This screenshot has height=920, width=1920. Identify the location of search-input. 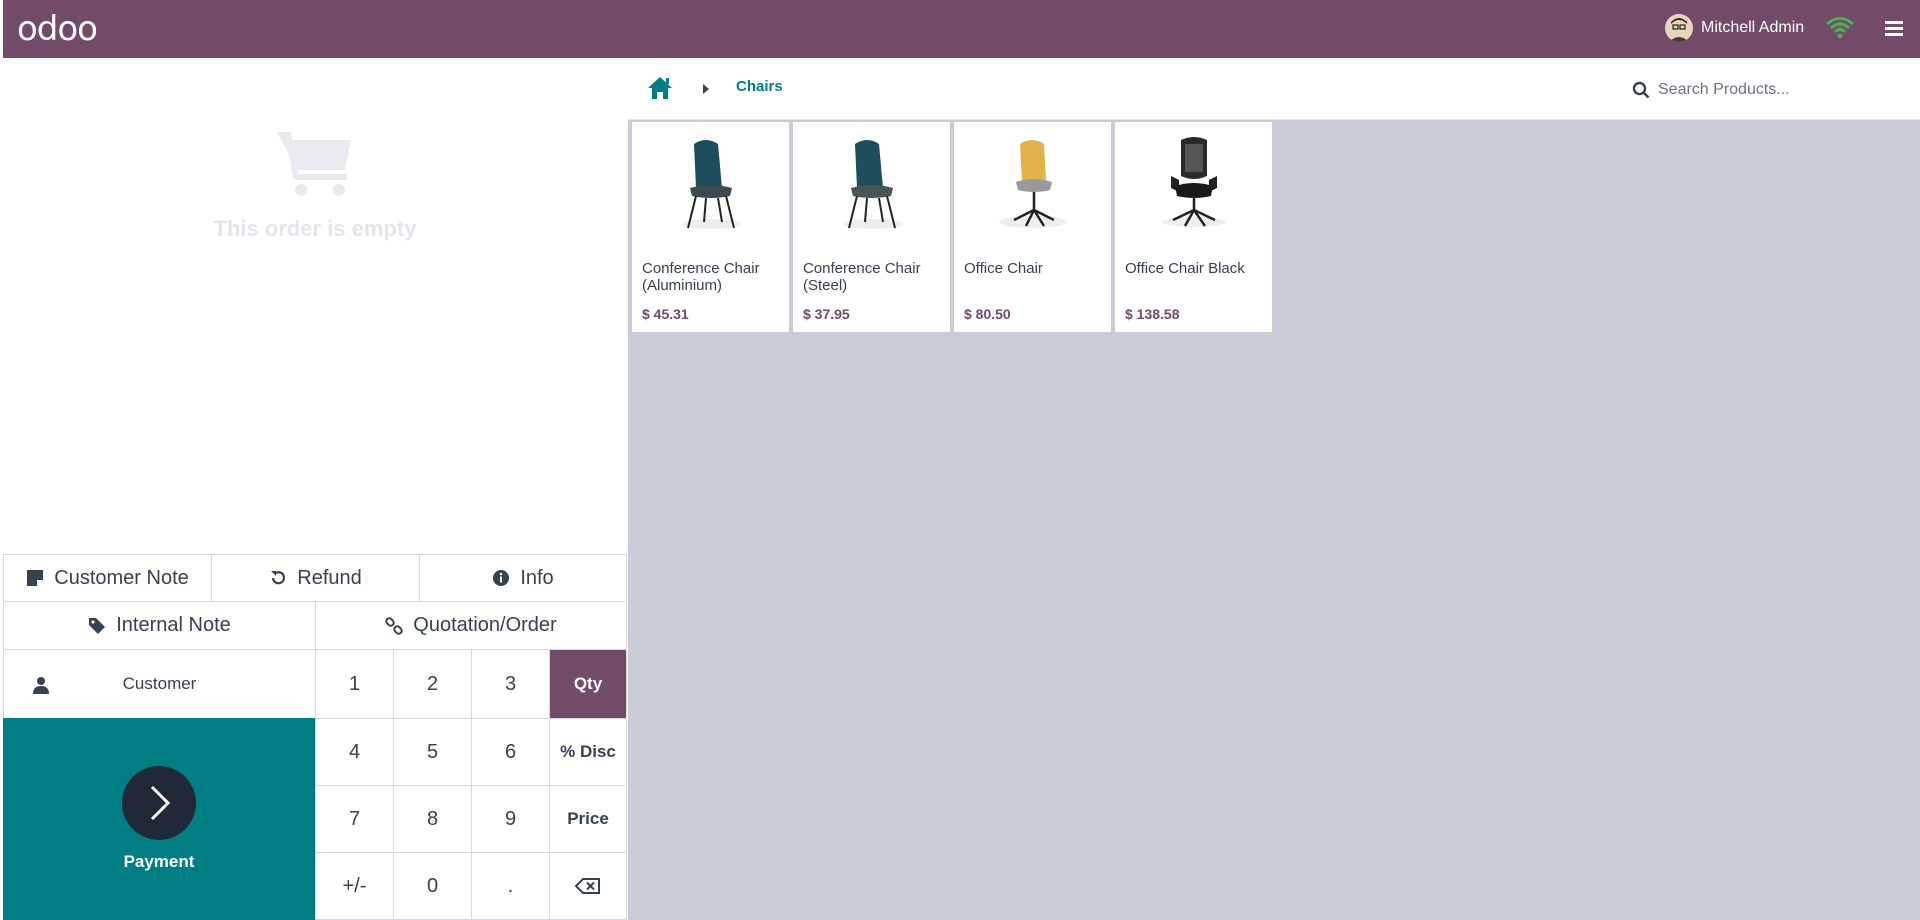
(1783, 90).